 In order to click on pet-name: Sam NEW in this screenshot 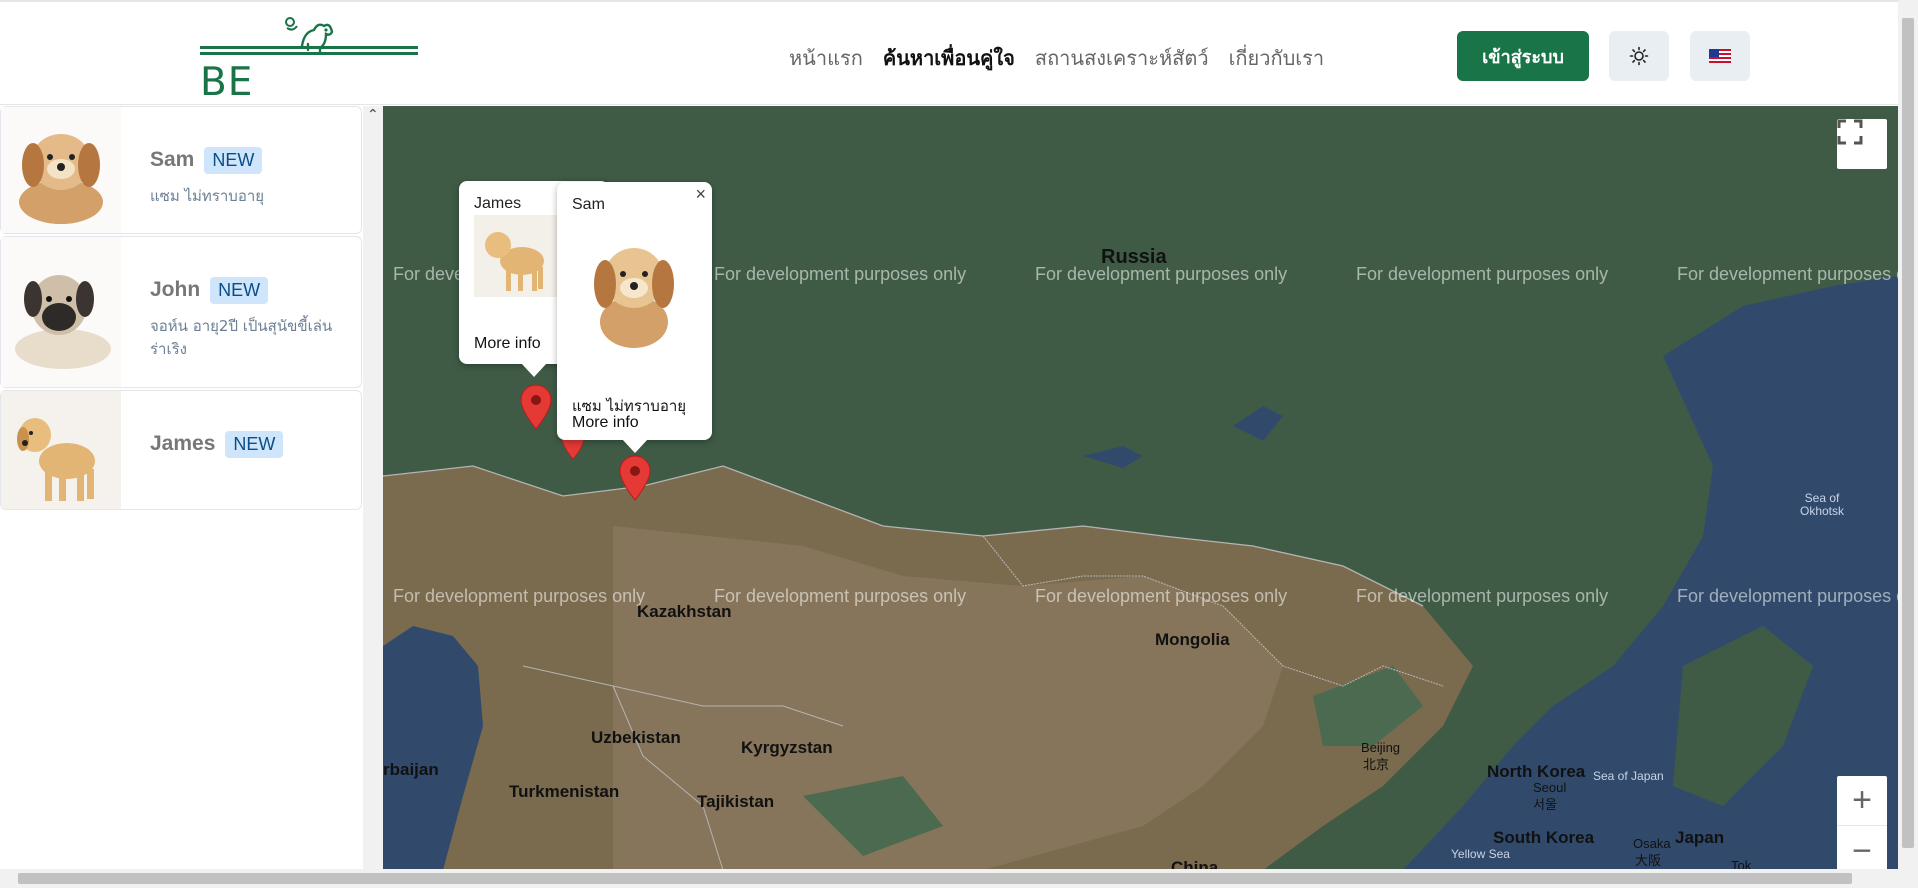, I will do `click(206, 160)`.